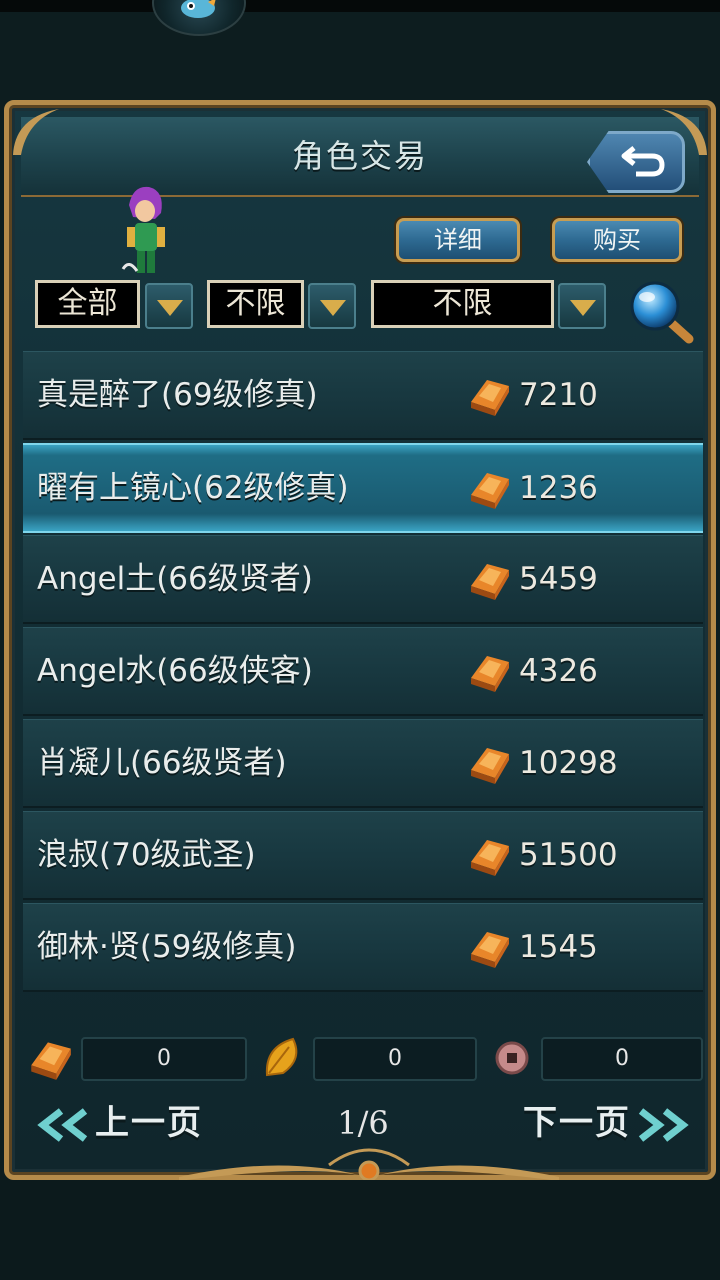 This screenshot has width=720, height=1280. I want to click on listing-price: 4326, so click(558, 671).